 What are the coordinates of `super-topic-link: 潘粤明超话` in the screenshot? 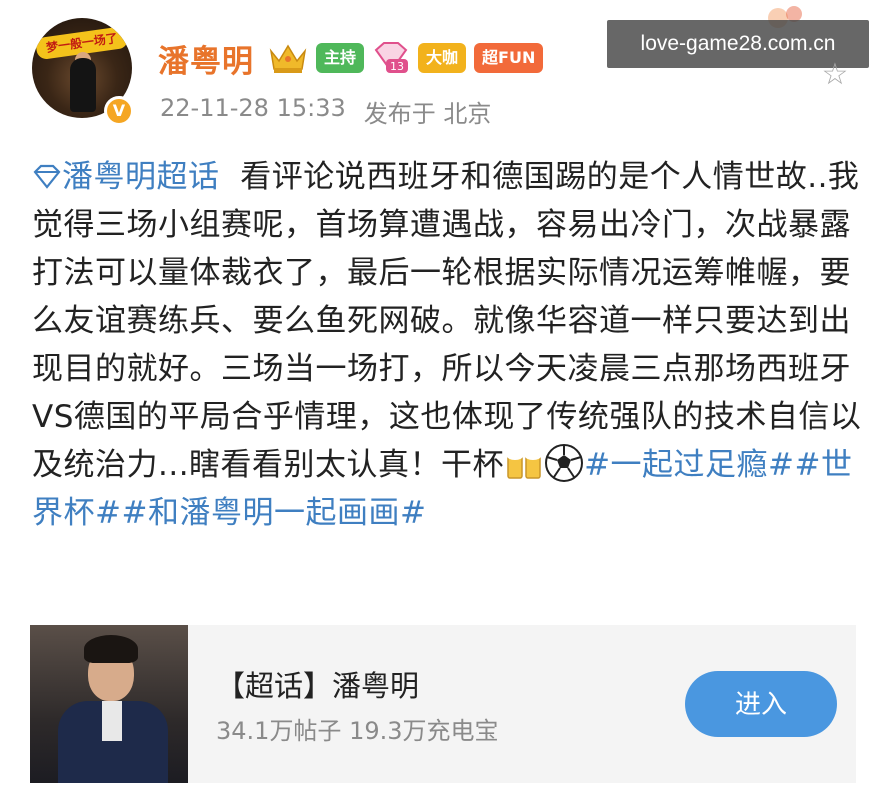 It's located at (141, 177).